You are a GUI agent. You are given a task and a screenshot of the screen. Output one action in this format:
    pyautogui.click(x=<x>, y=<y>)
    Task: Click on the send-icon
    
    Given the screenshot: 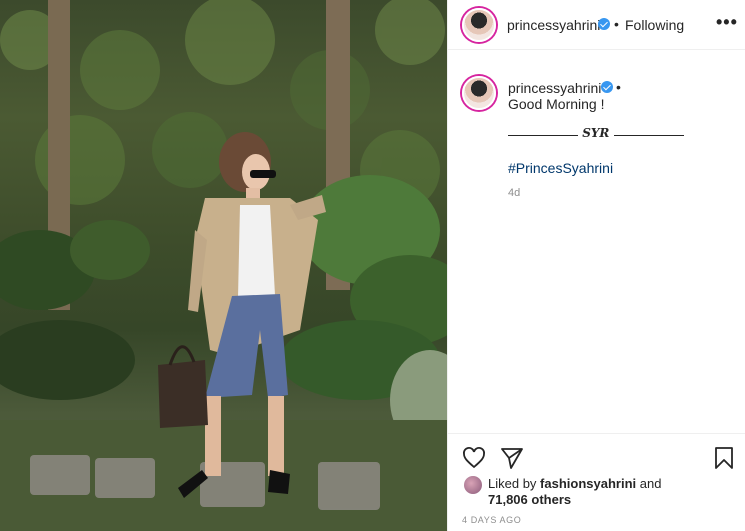 What is the action you would take?
    pyautogui.click(x=512, y=460)
    